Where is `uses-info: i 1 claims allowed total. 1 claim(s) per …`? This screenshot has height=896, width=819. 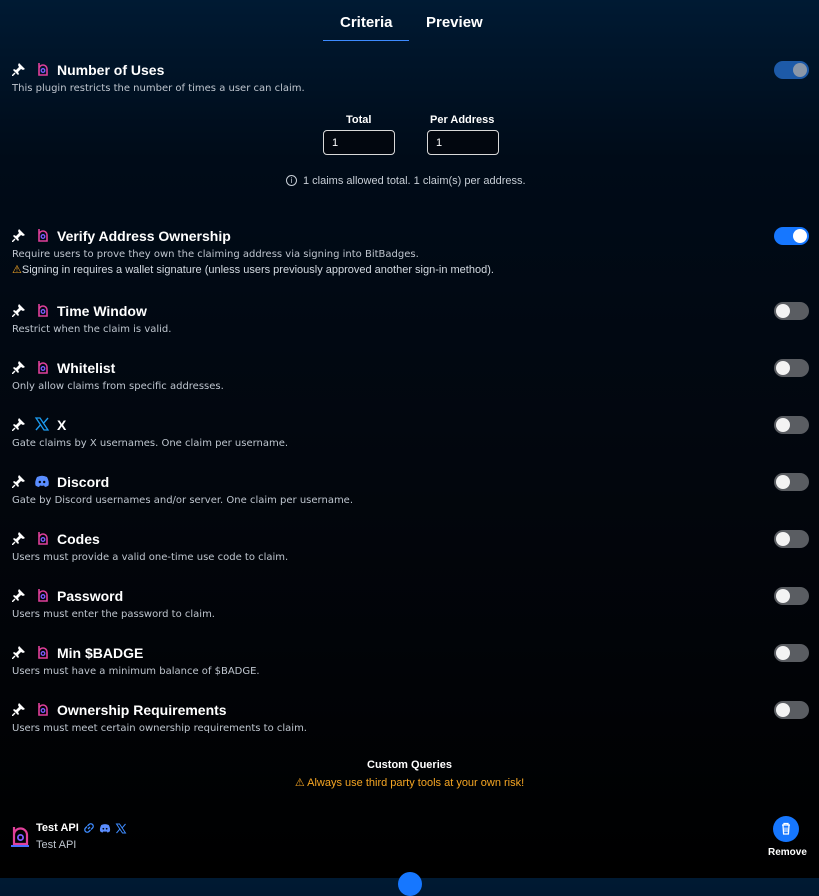
uses-info: i 1 claims allowed total. 1 claim(s) per … is located at coordinates (406, 180).